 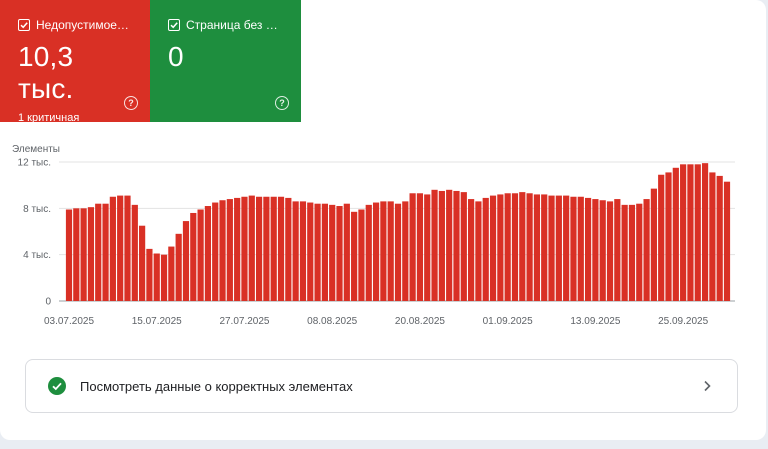 What do you see at coordinates (332, 321) in the screenshot?
I see `x-tick-label: 08.08.2025` at bounding box center [332, 321].